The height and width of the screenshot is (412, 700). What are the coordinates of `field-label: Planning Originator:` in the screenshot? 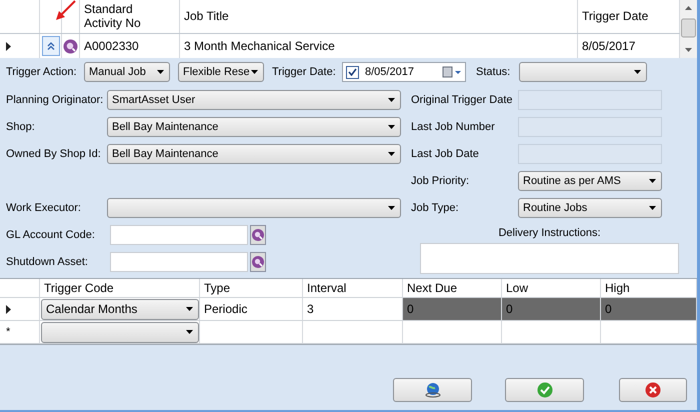 It's located at (55, 100).